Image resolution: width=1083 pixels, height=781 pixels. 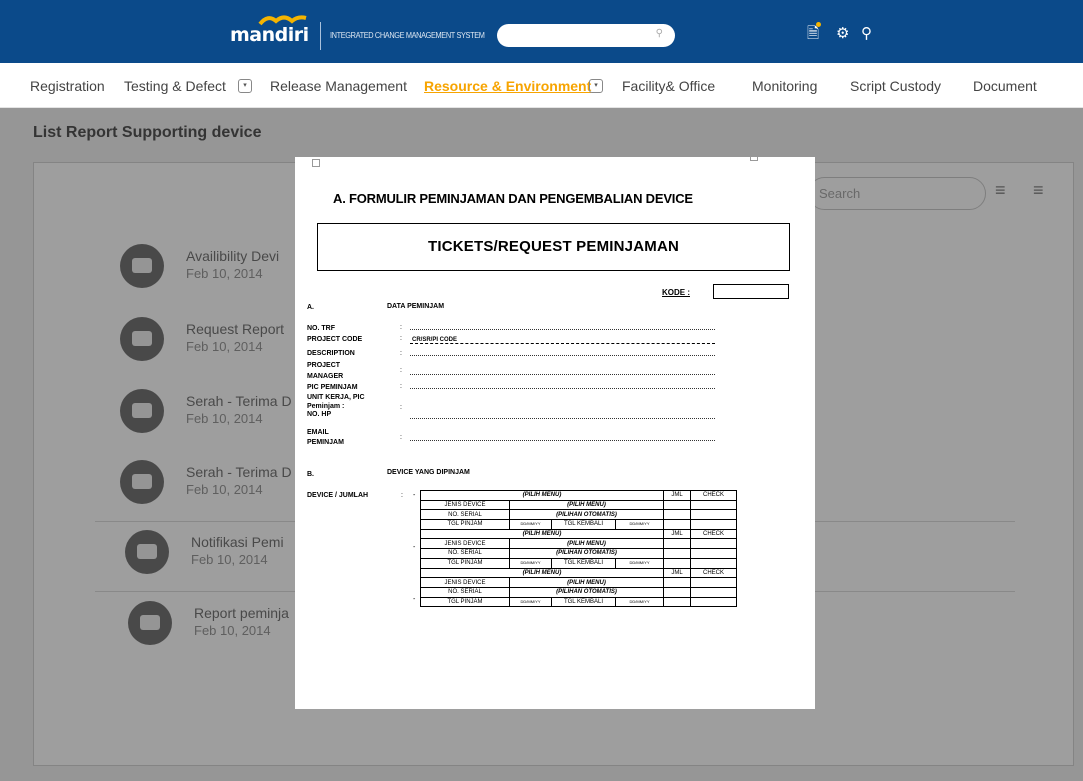 What do you see at coordinates (659, 33) in the screenshot?
I see `search-icon: ⚲` at bounding box center [659, 33].